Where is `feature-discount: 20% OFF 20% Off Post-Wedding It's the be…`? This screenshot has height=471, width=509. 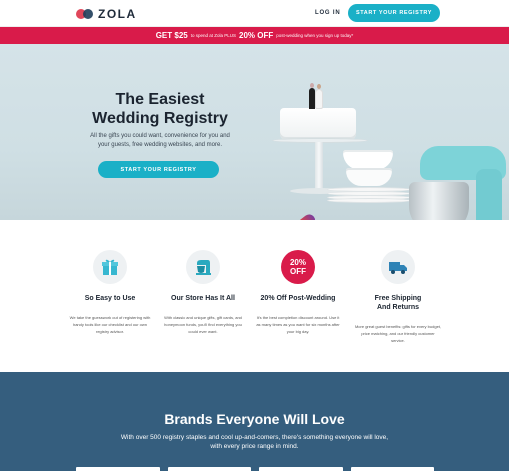
feature-discount: 20% OFF 20% Off Post-Wedding It's the be… is located at coordinates (298, 292).